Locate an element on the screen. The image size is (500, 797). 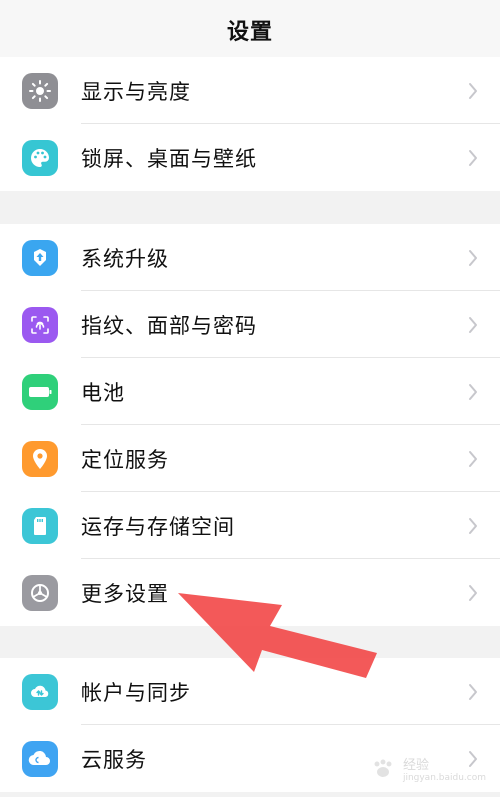
account-sync-icon is located at coordinates (40, 691).